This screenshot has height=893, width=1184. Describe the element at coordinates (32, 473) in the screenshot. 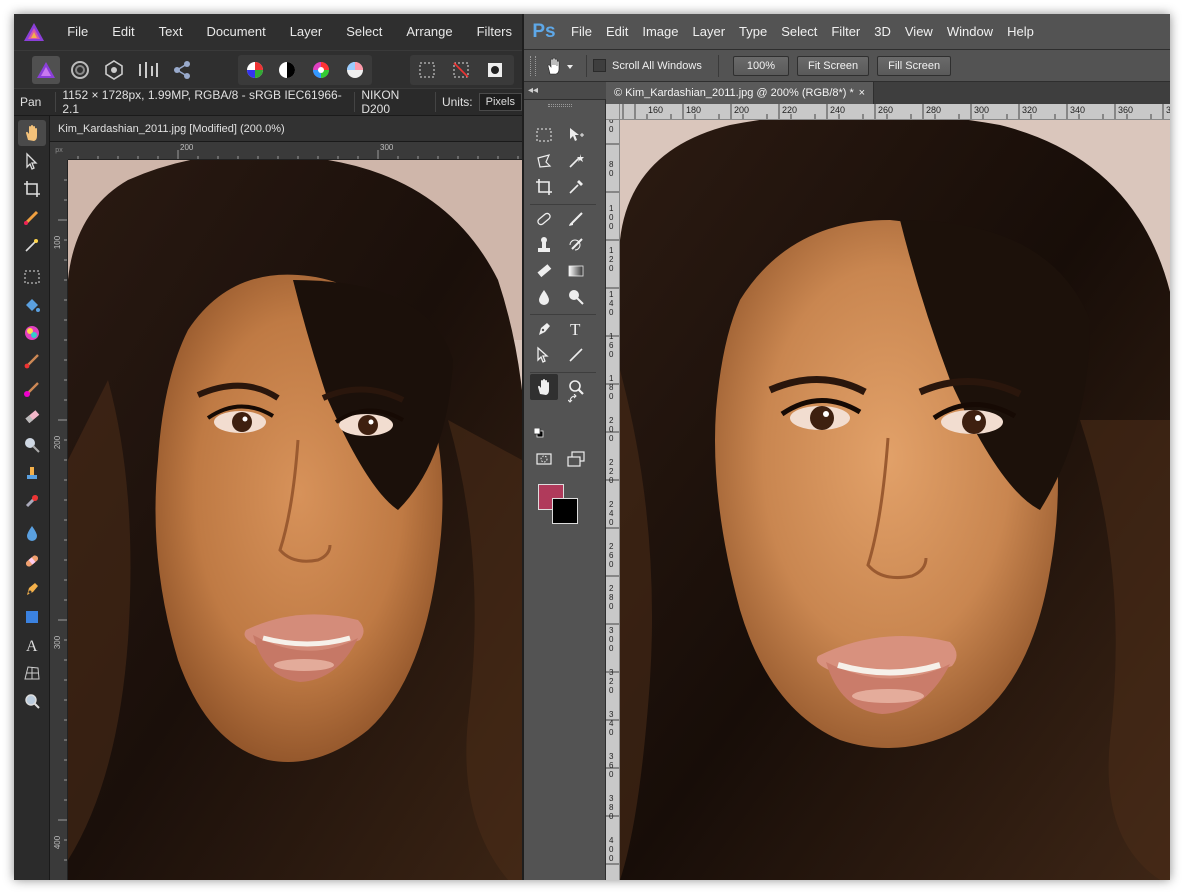

I see `clone-tool-icon` at that location.